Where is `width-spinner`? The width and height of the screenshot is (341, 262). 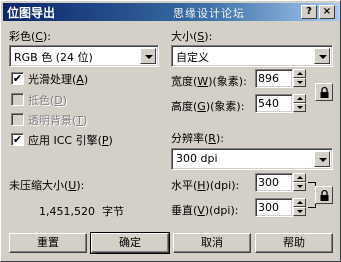 width-spinner is located at coordinates (299, 78).